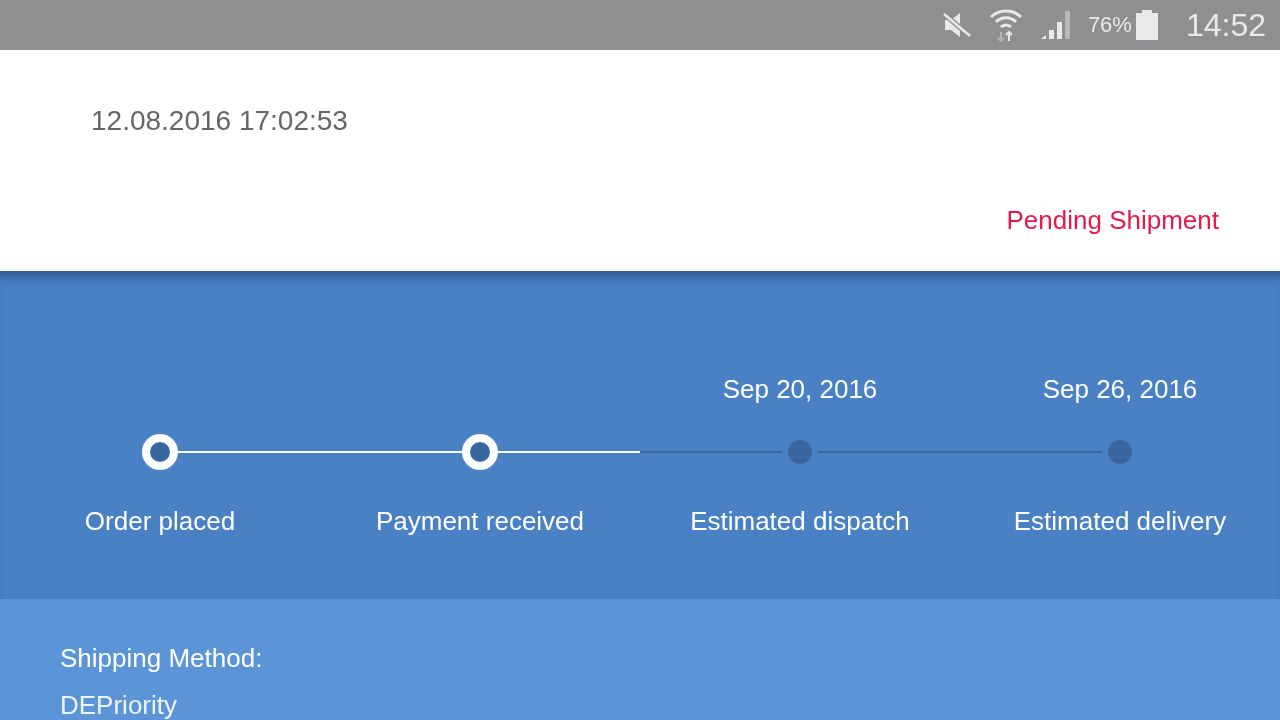  What do you see at coordinates (480, 521) in the screenshot?
I see `step-label: Payment received` at bounding box center [480, 521].